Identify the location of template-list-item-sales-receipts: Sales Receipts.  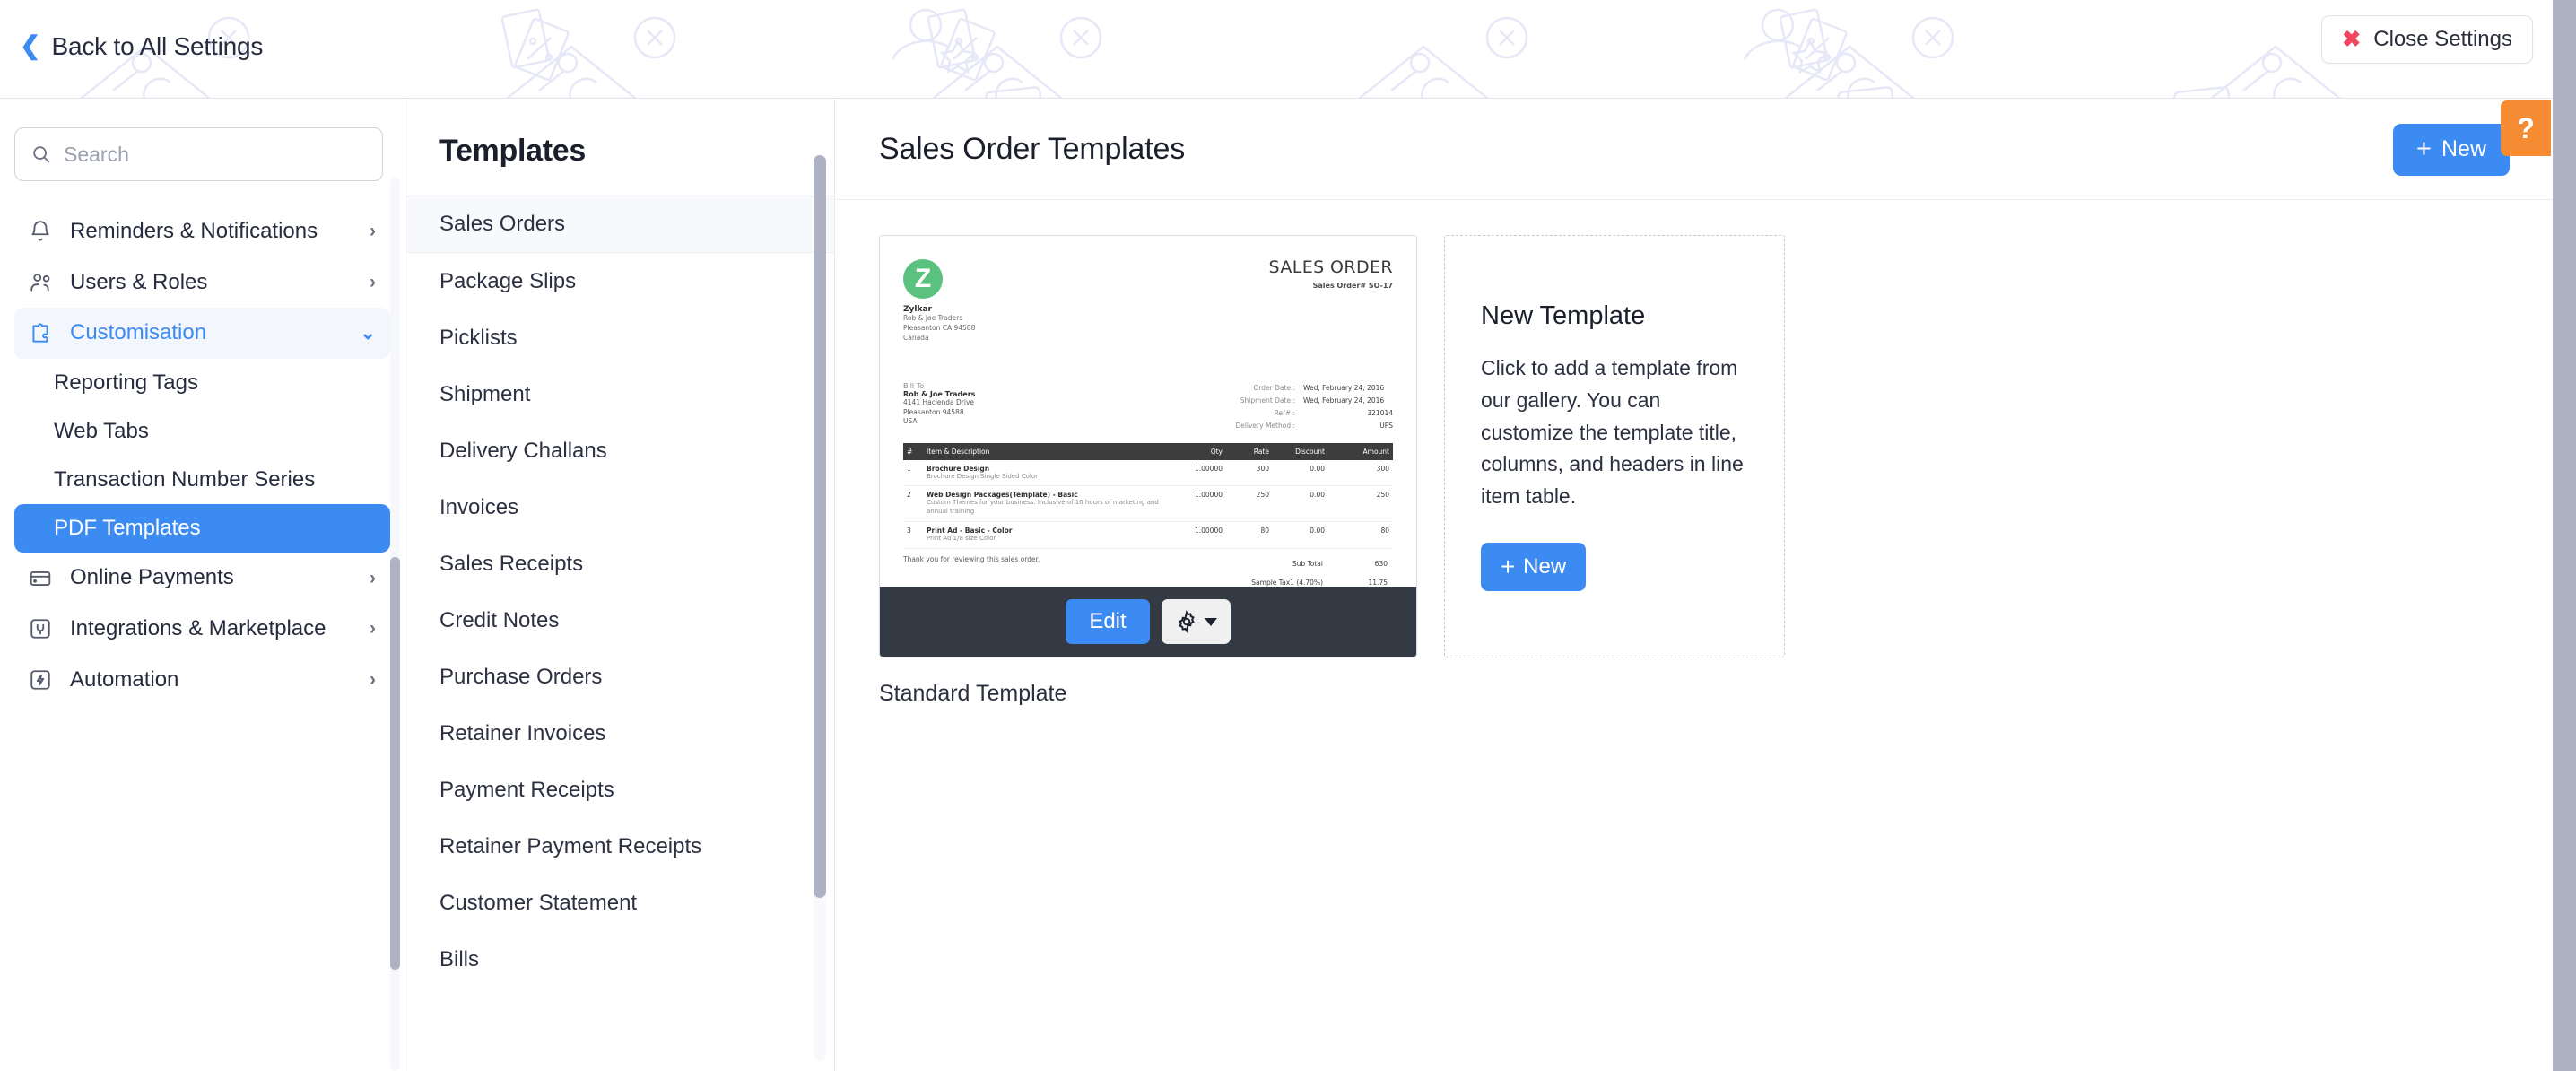
(620, 564).